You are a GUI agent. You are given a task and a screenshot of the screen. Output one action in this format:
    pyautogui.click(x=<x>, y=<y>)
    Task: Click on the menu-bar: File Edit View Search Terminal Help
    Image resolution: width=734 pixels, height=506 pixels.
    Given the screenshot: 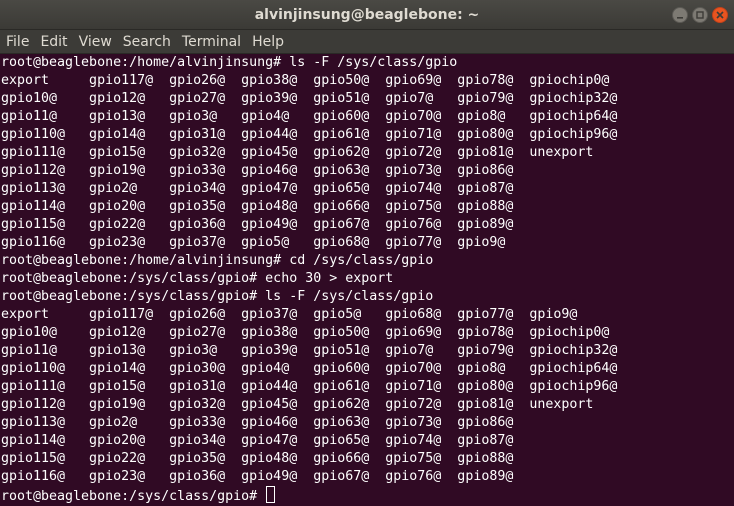 What is the action you would take?
    pyautogui.click(x=367, y=42)
    